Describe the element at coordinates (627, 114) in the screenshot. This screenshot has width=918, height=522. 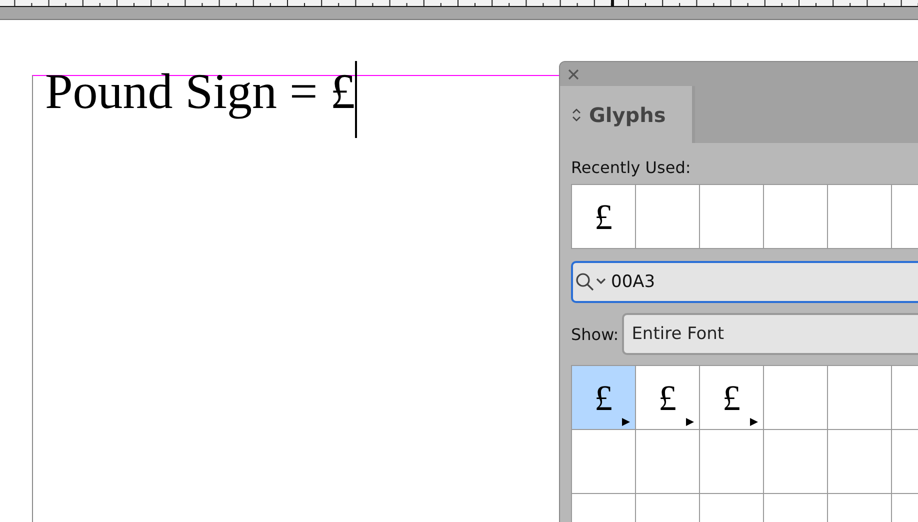
I see `panel-tab: Glyphs` at that location.